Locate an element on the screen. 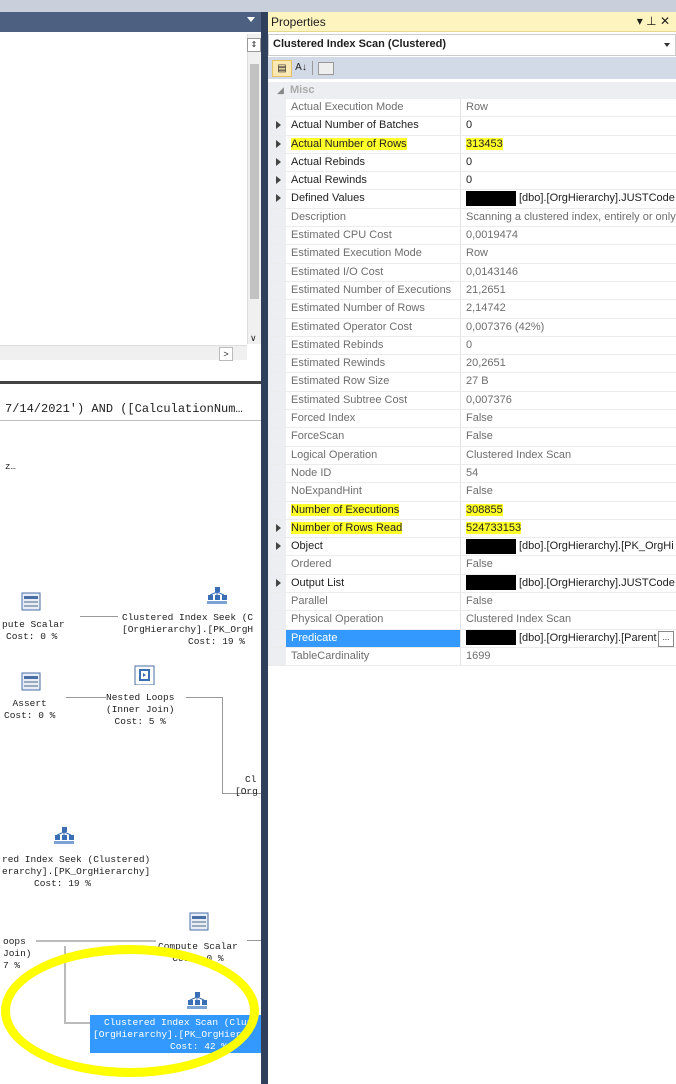 This screenshot has width=676, height=1084. property-row: Ordered False is located at coordinates (472, 565).